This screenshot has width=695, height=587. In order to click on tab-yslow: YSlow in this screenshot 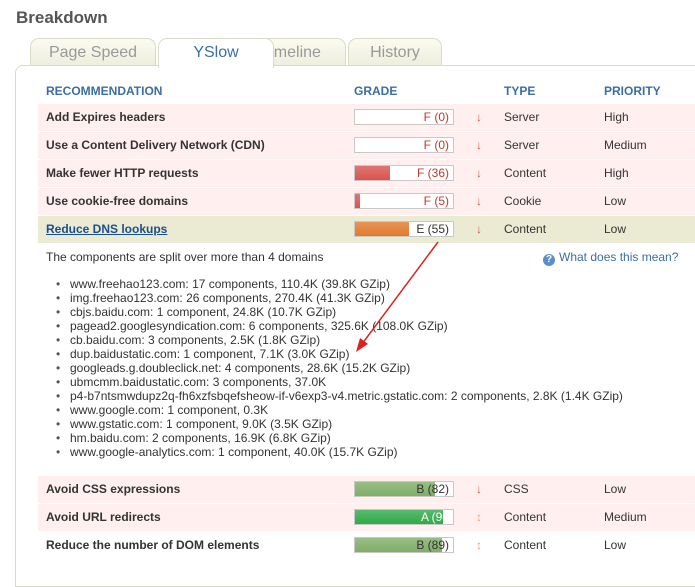, I will do `click(216, 53)`.